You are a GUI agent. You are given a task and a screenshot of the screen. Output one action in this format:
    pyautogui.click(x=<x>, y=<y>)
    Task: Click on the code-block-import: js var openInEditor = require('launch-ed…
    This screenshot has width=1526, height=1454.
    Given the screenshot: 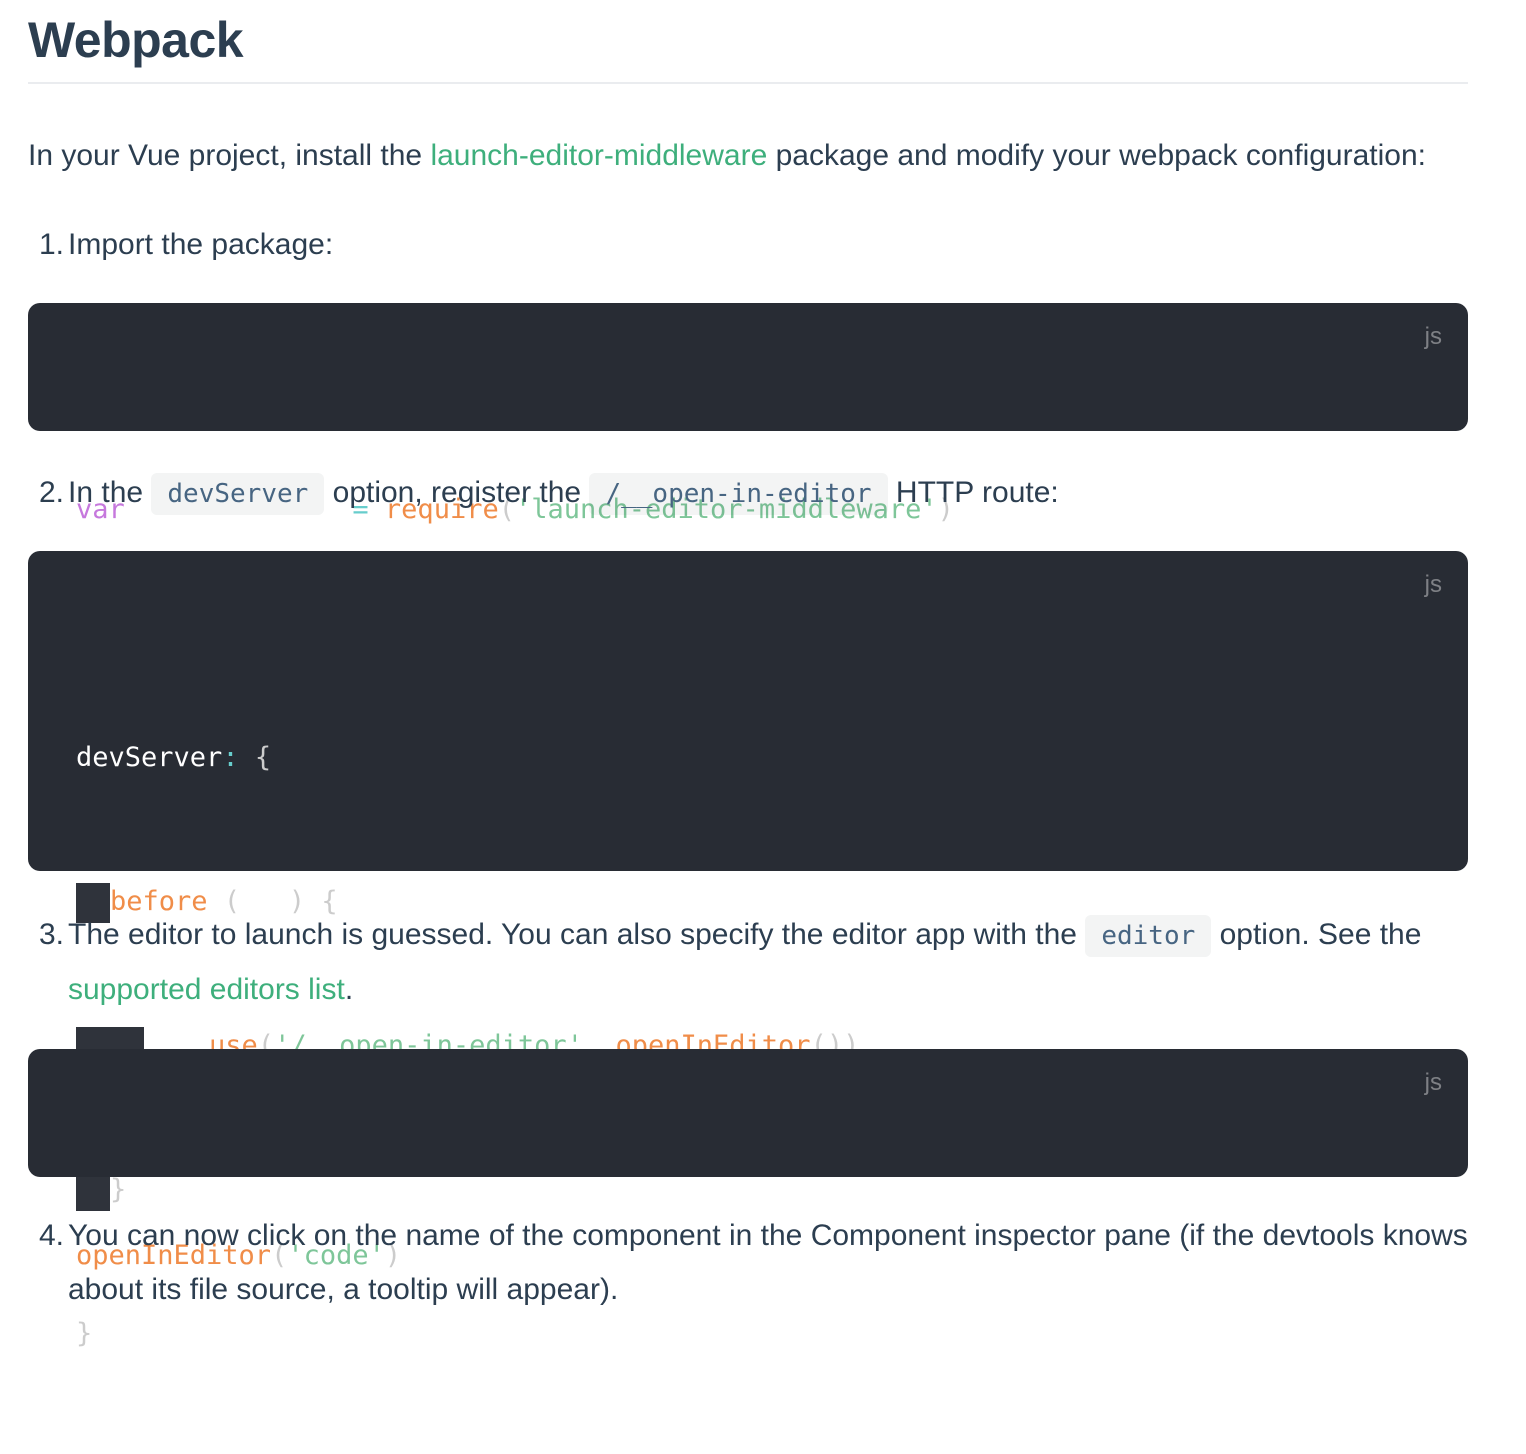 What is the action you would take?
    pyautogui.click(x=748, y=414)
    